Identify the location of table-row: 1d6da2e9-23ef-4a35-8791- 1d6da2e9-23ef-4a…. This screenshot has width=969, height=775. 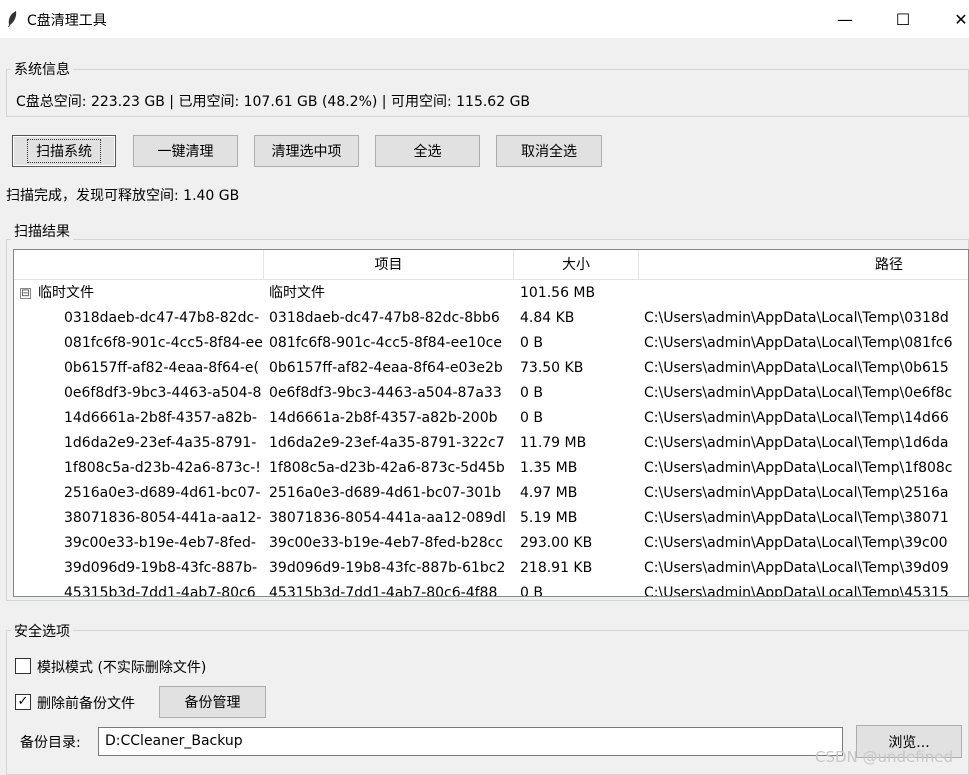
(491, 443).